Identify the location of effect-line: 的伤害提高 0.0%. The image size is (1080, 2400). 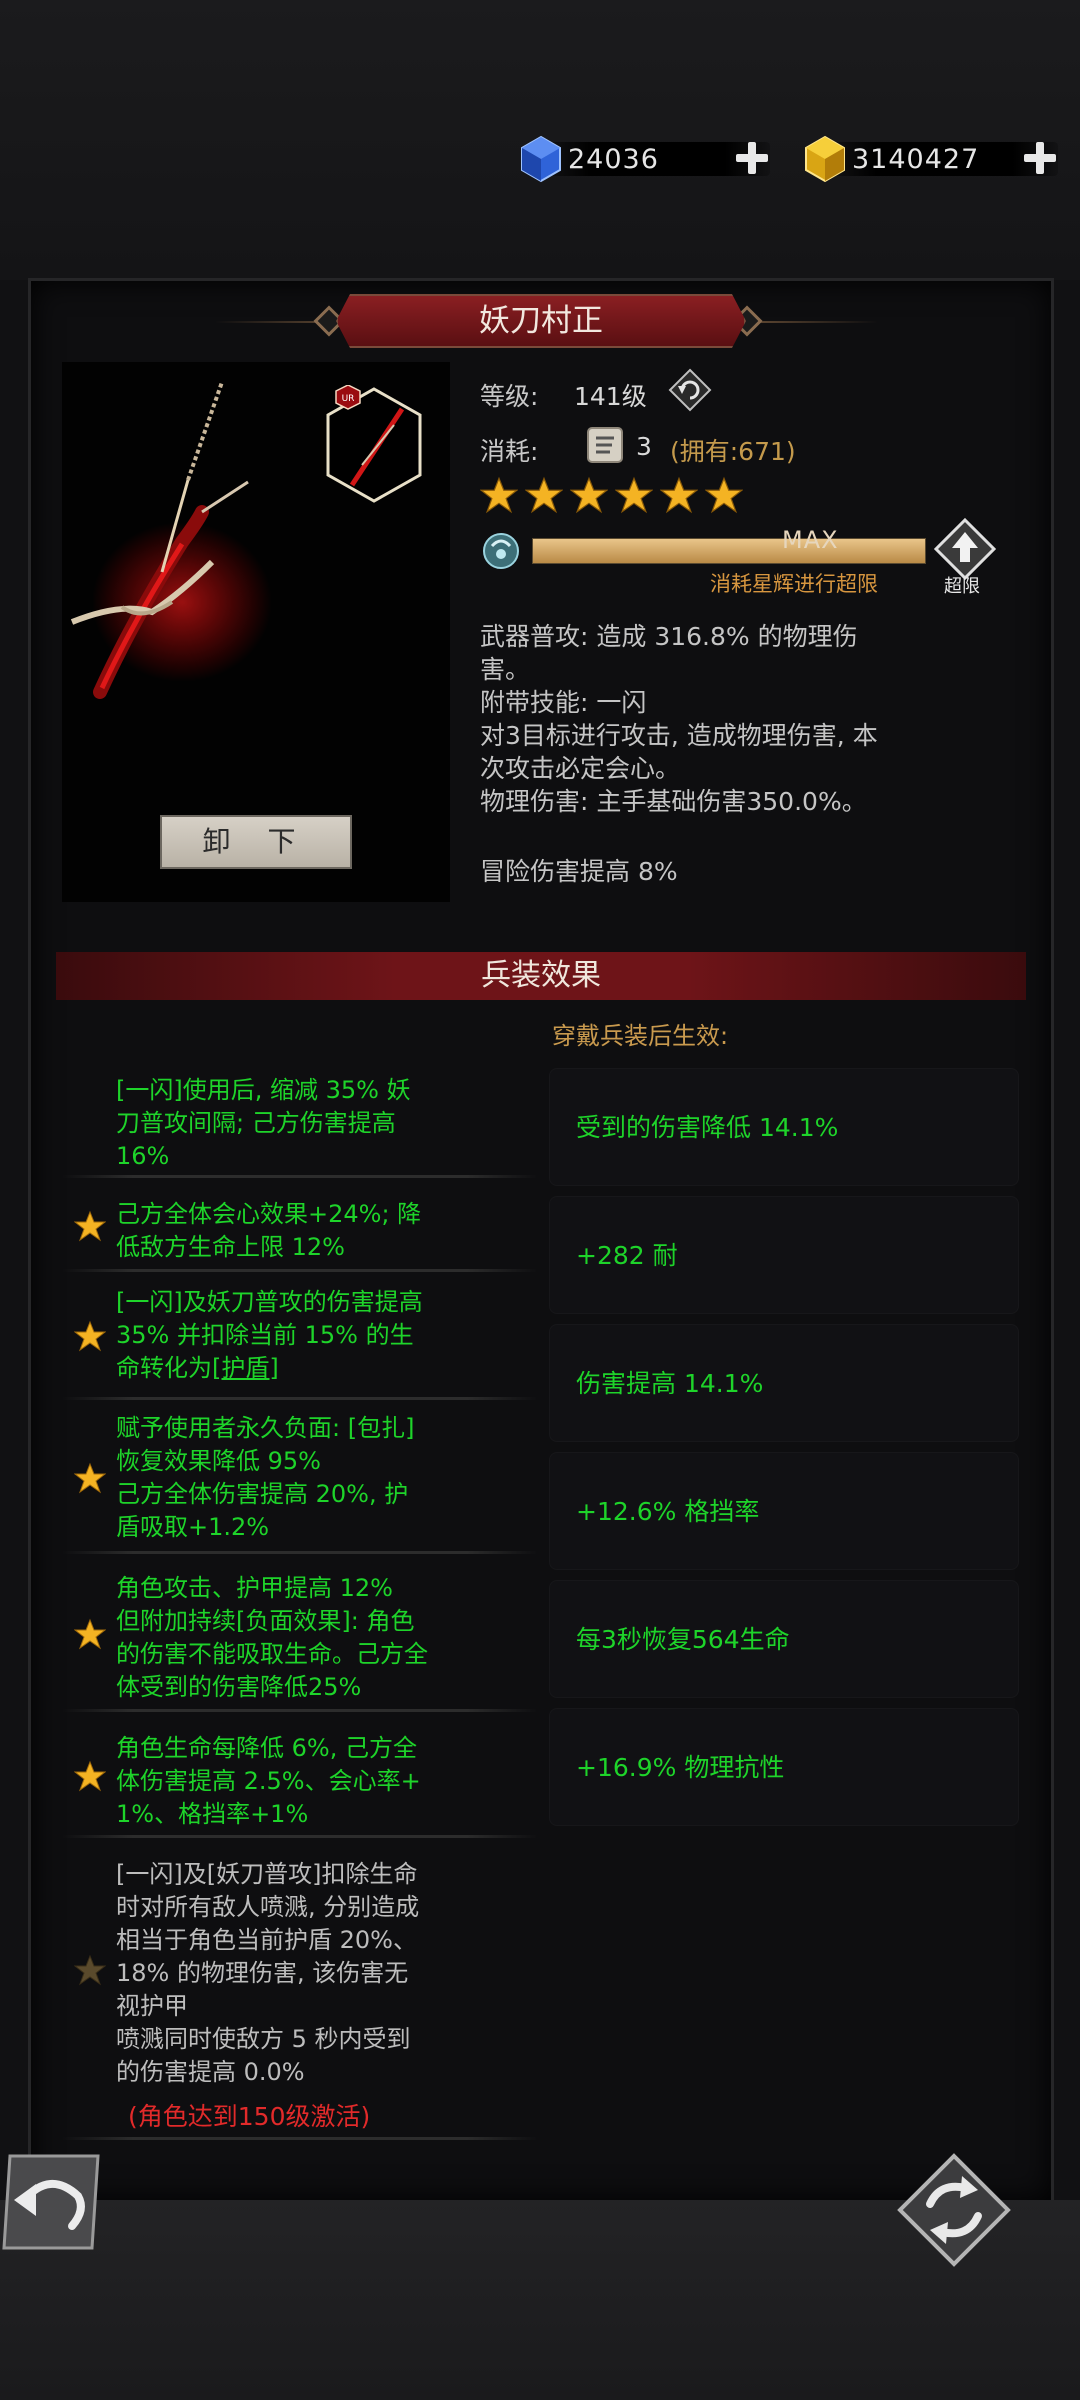
(210, 2072).